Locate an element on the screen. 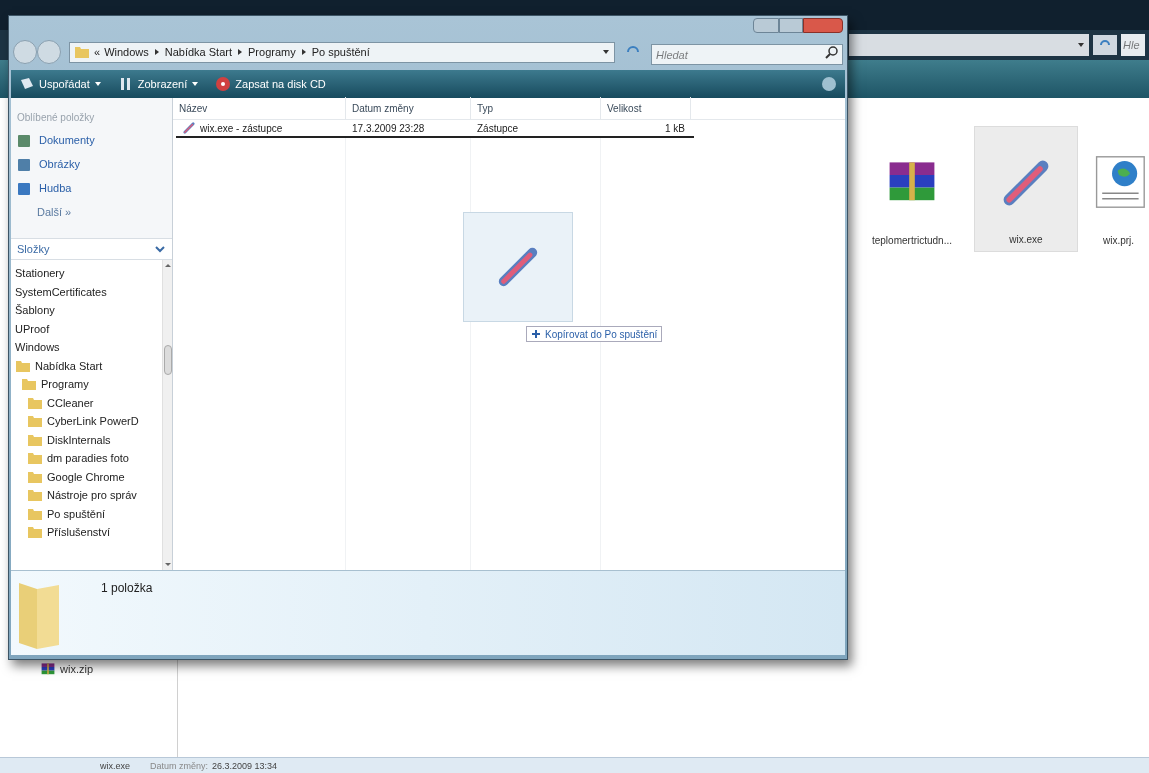 This screenshot has width=1149, height=773. file-name: wix.prj. is located at coordinates (1118, 241).